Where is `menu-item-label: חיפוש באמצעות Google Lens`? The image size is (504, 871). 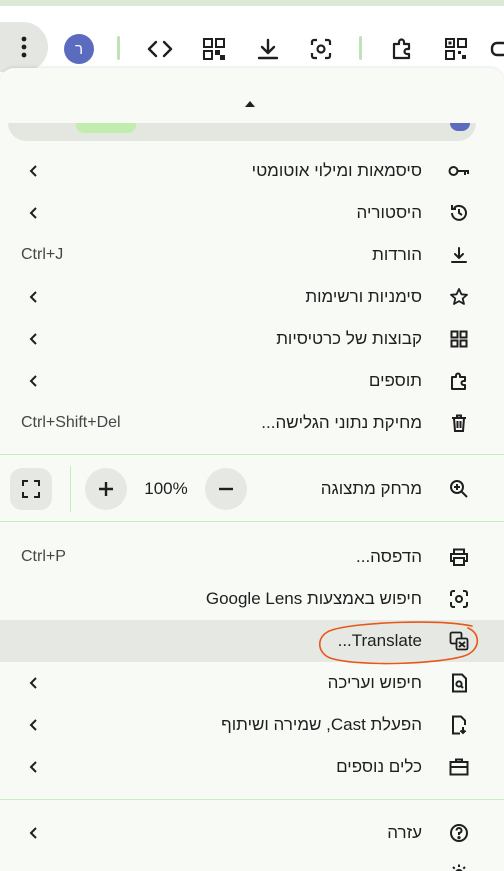
menu-item-label: חיפוש באמצעות Google Lens is located at coordinates (313, 598).